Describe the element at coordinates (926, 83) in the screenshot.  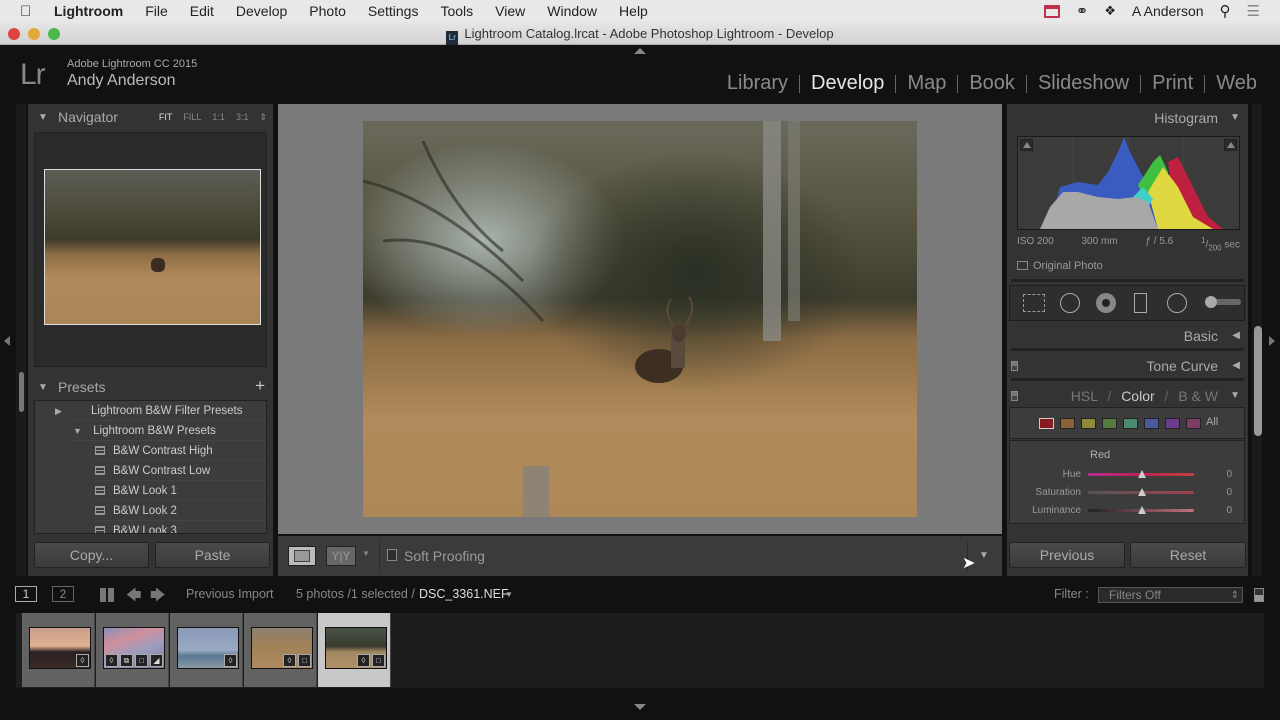
I see `module-map: Map` at that location.